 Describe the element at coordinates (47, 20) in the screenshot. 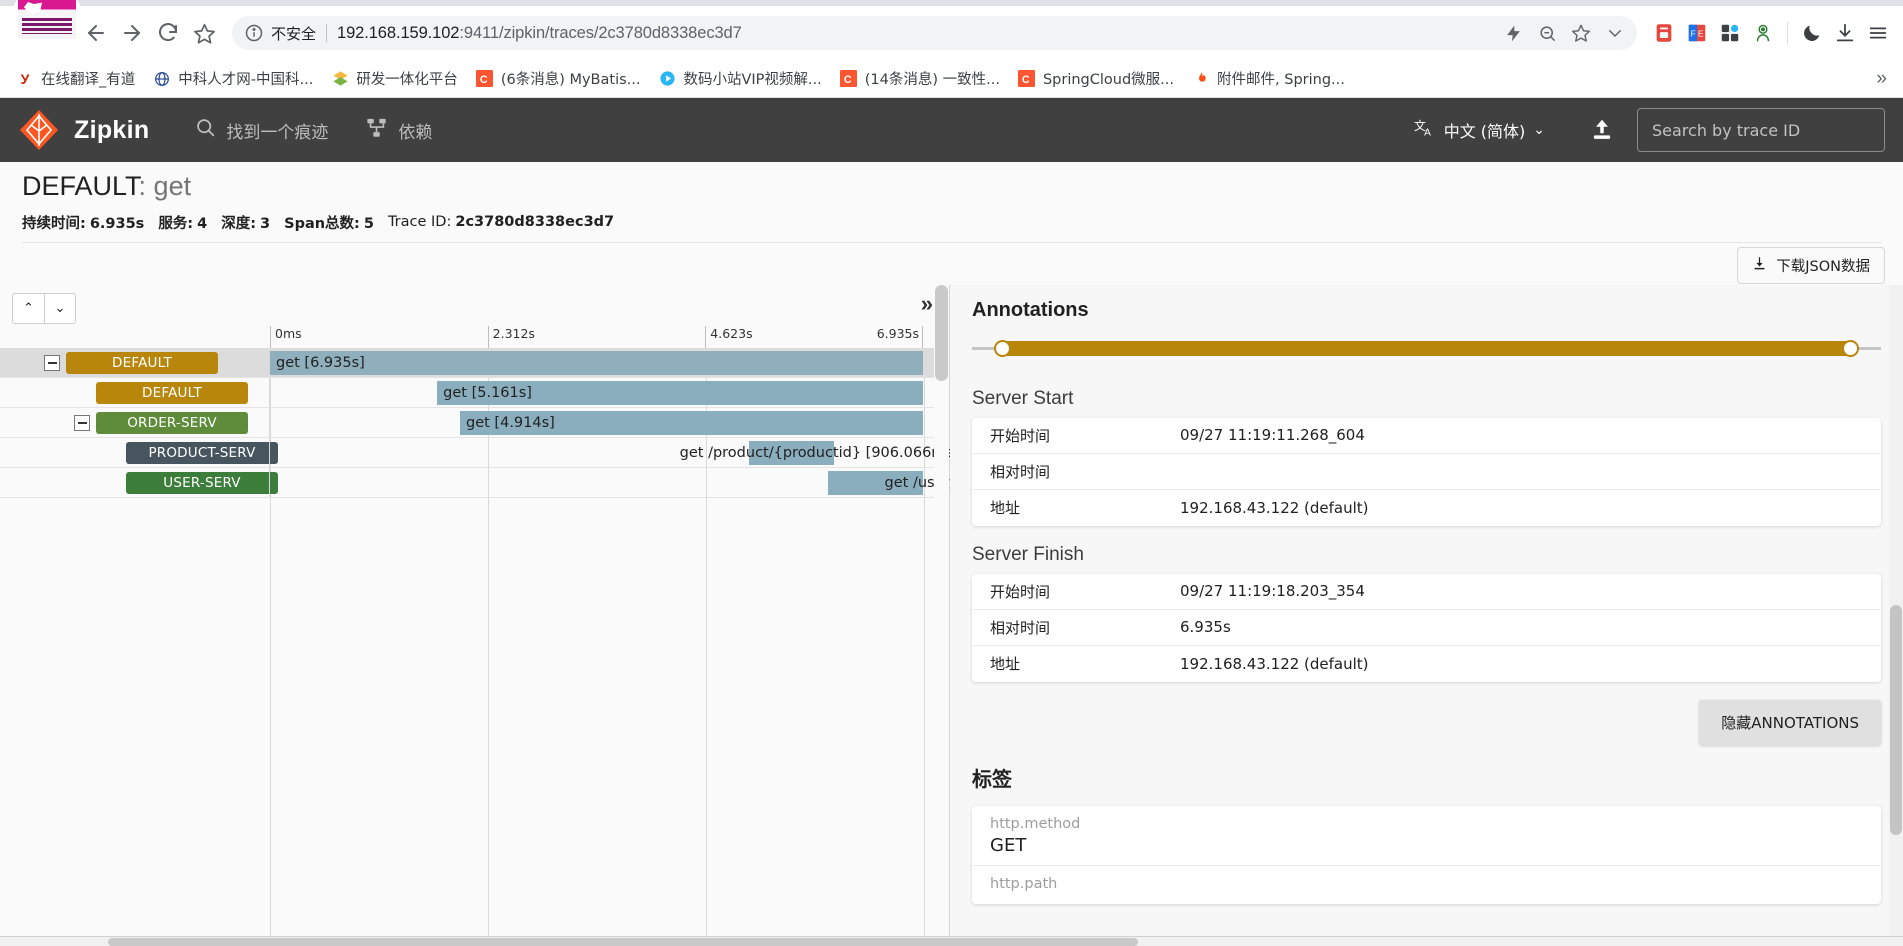

I see `browser-tab-active` at that location.